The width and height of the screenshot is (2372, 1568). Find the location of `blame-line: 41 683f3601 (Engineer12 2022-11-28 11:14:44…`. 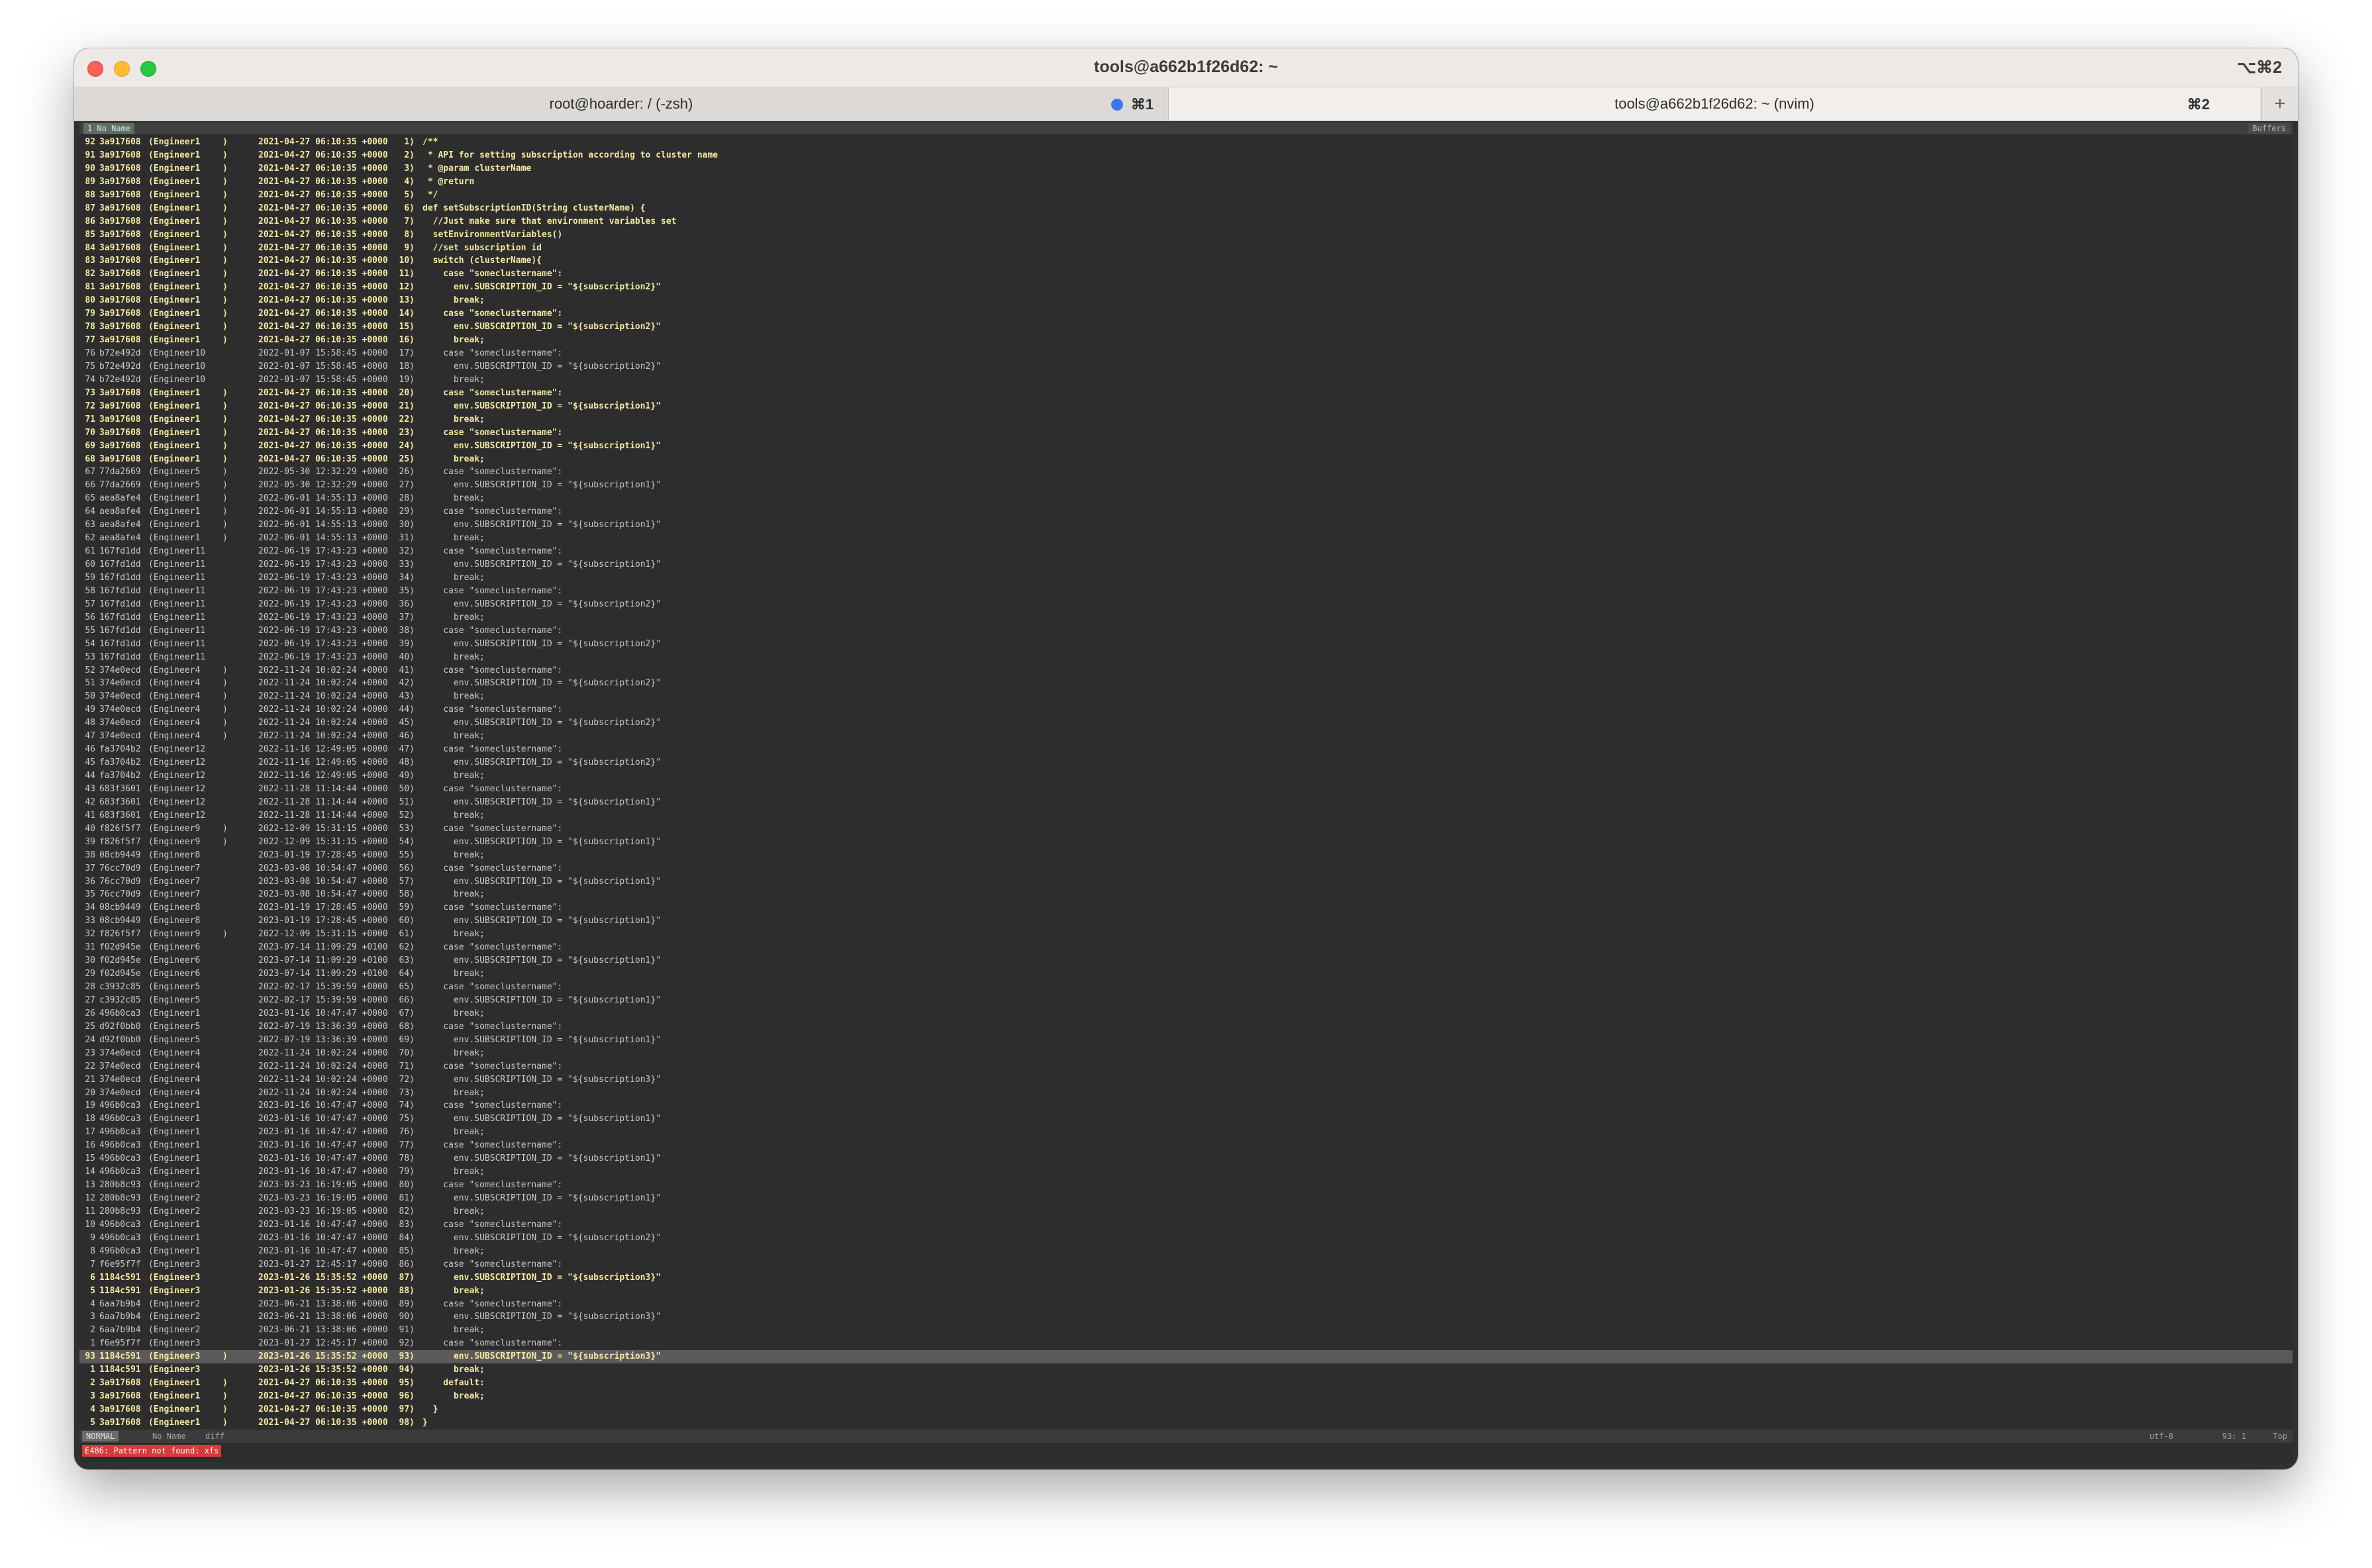

blame-line: 41 683f3601 (Engineer12 2022-11-28 11:14:44… is located at coordinates (1186, 815).